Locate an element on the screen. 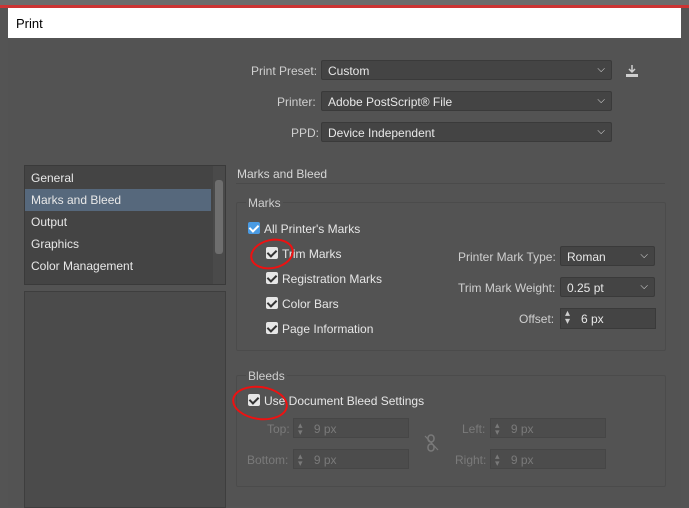 The height and width of the screenshot is (508, 689). ppd-select: Device Independent ⌵ is located at coordinates (466, 132).